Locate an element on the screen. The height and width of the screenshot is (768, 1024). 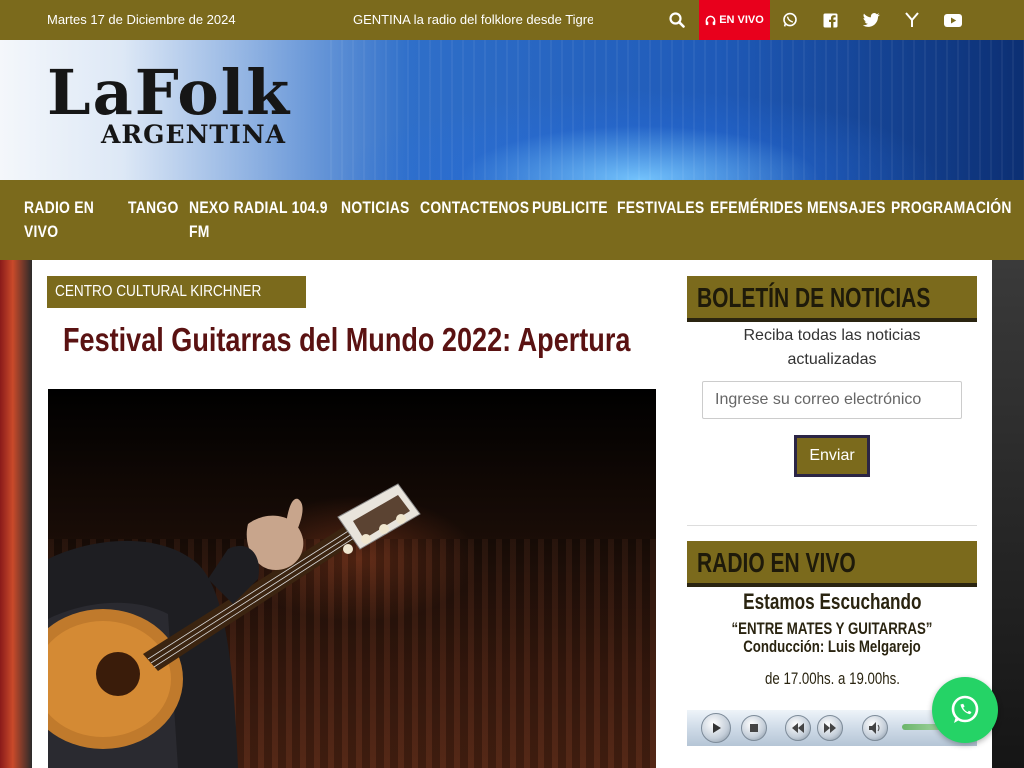
nav-label: NEXO RADIAL 104.9 is located at coordinates (258, 207).